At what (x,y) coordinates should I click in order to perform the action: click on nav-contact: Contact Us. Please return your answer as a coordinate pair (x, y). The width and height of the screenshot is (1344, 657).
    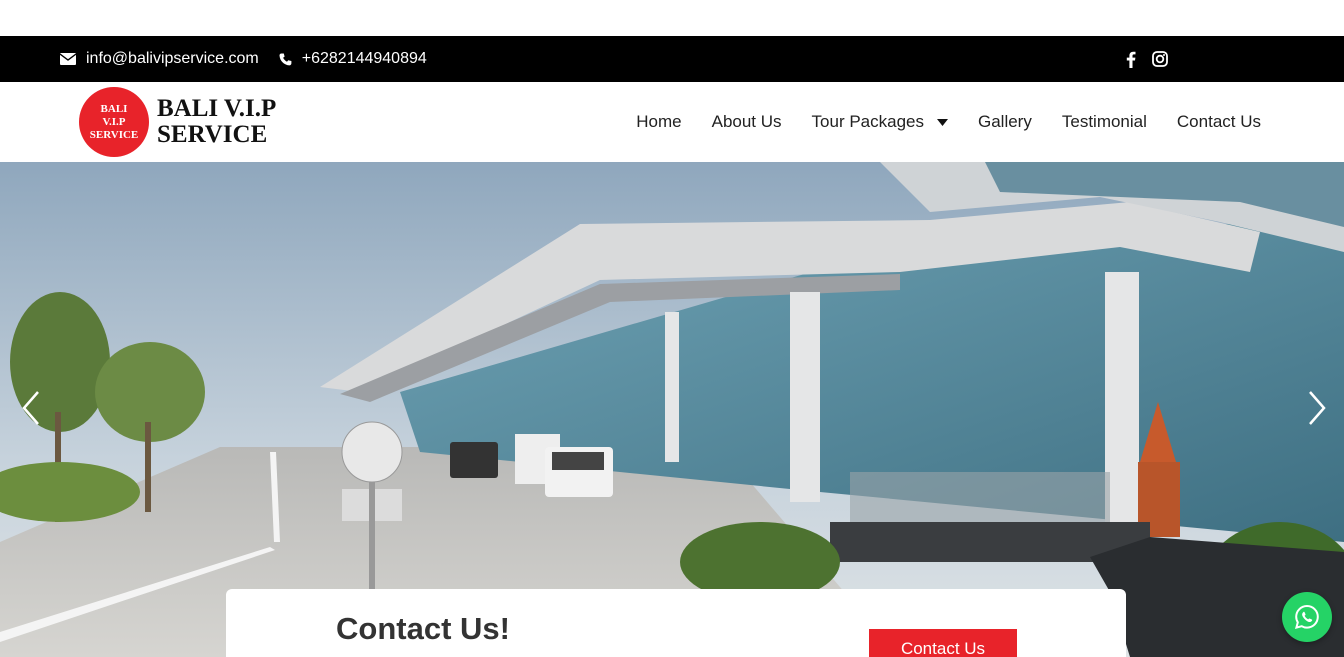
    Looking at the image, I should click on (1219, 122).